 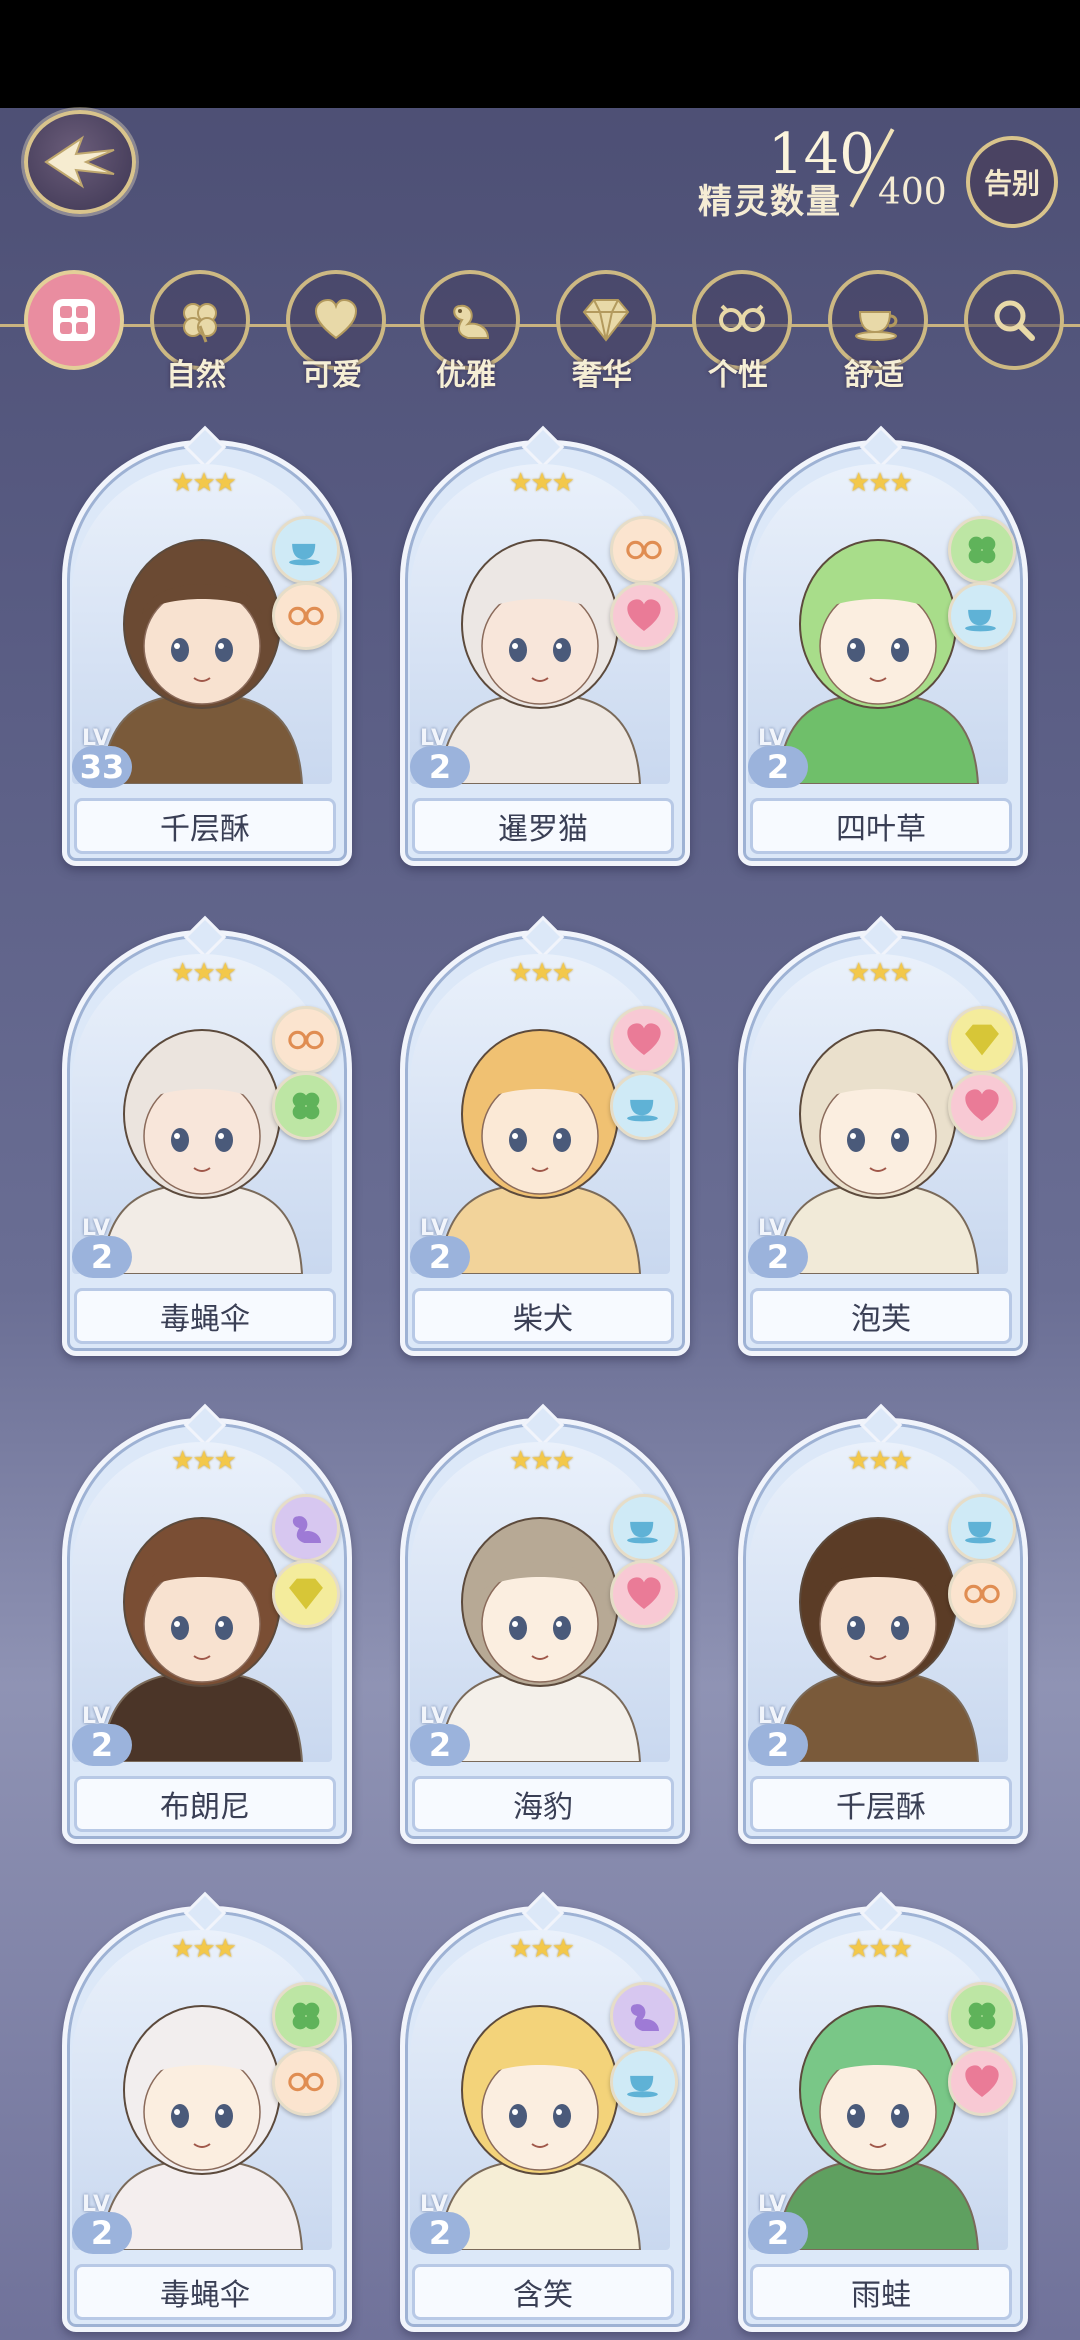 What do you see at coordinates (540, 54) in the screenshot?
I see `status-bar` at bounding box center [540, 54].